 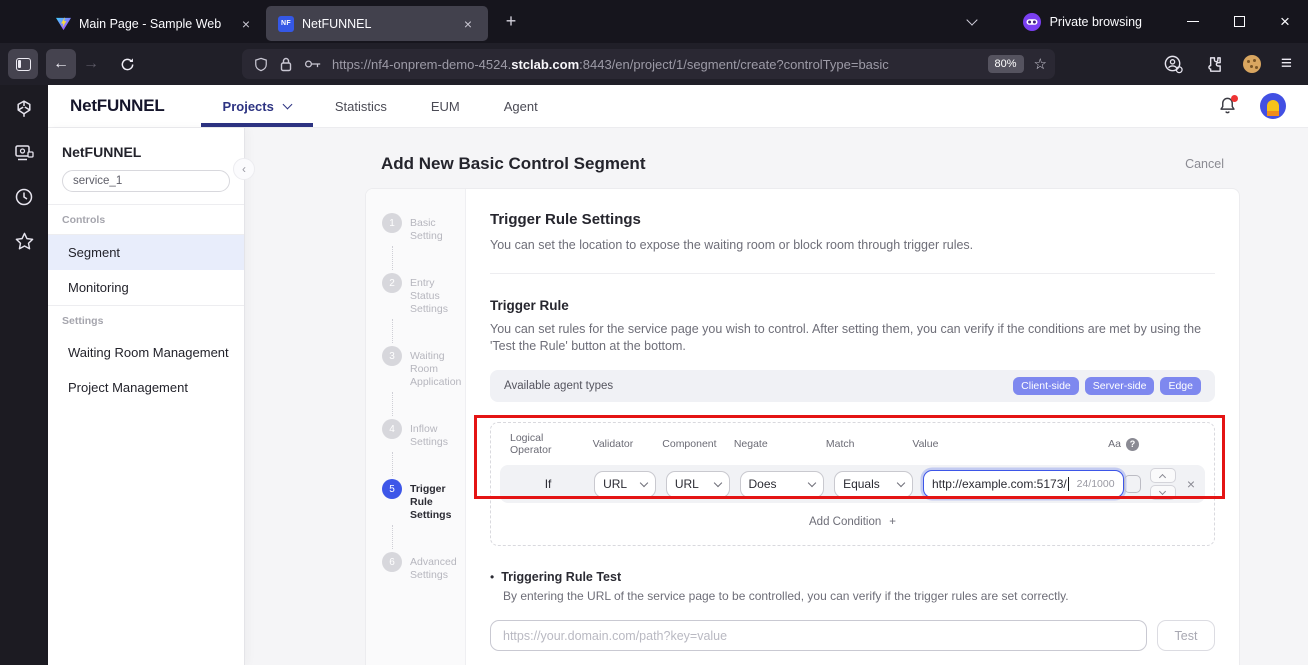 I want to click on test-url-input, so click(x=818, y=635).